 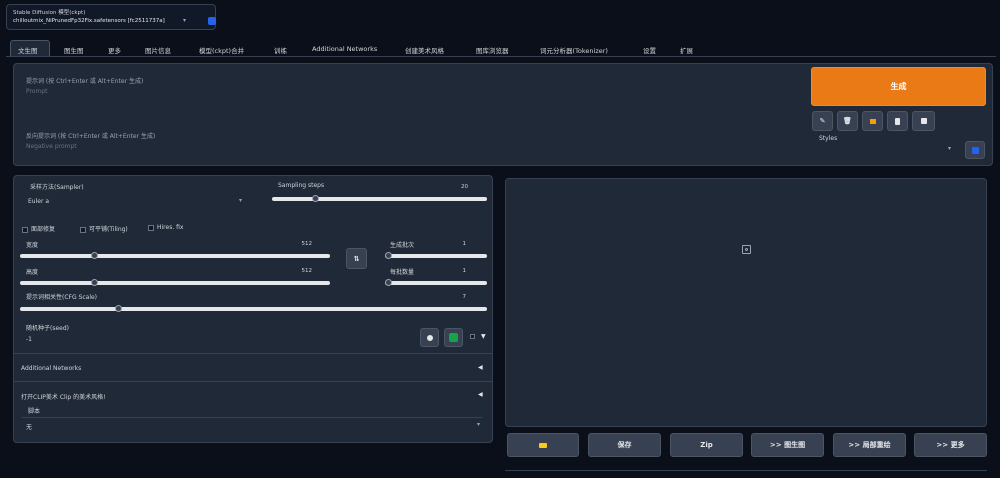 I want to click on width-slider, so click(x=175, y=255).